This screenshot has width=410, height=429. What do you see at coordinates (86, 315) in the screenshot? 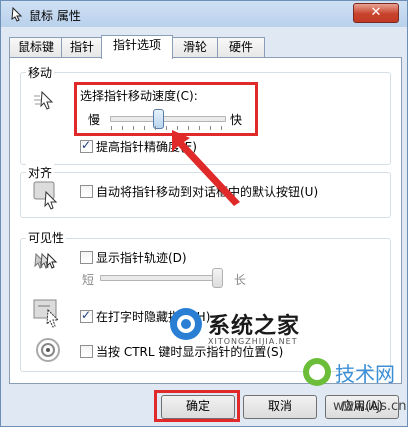
I see `hide-typing-checkbox` at bounding box center [86, 315].